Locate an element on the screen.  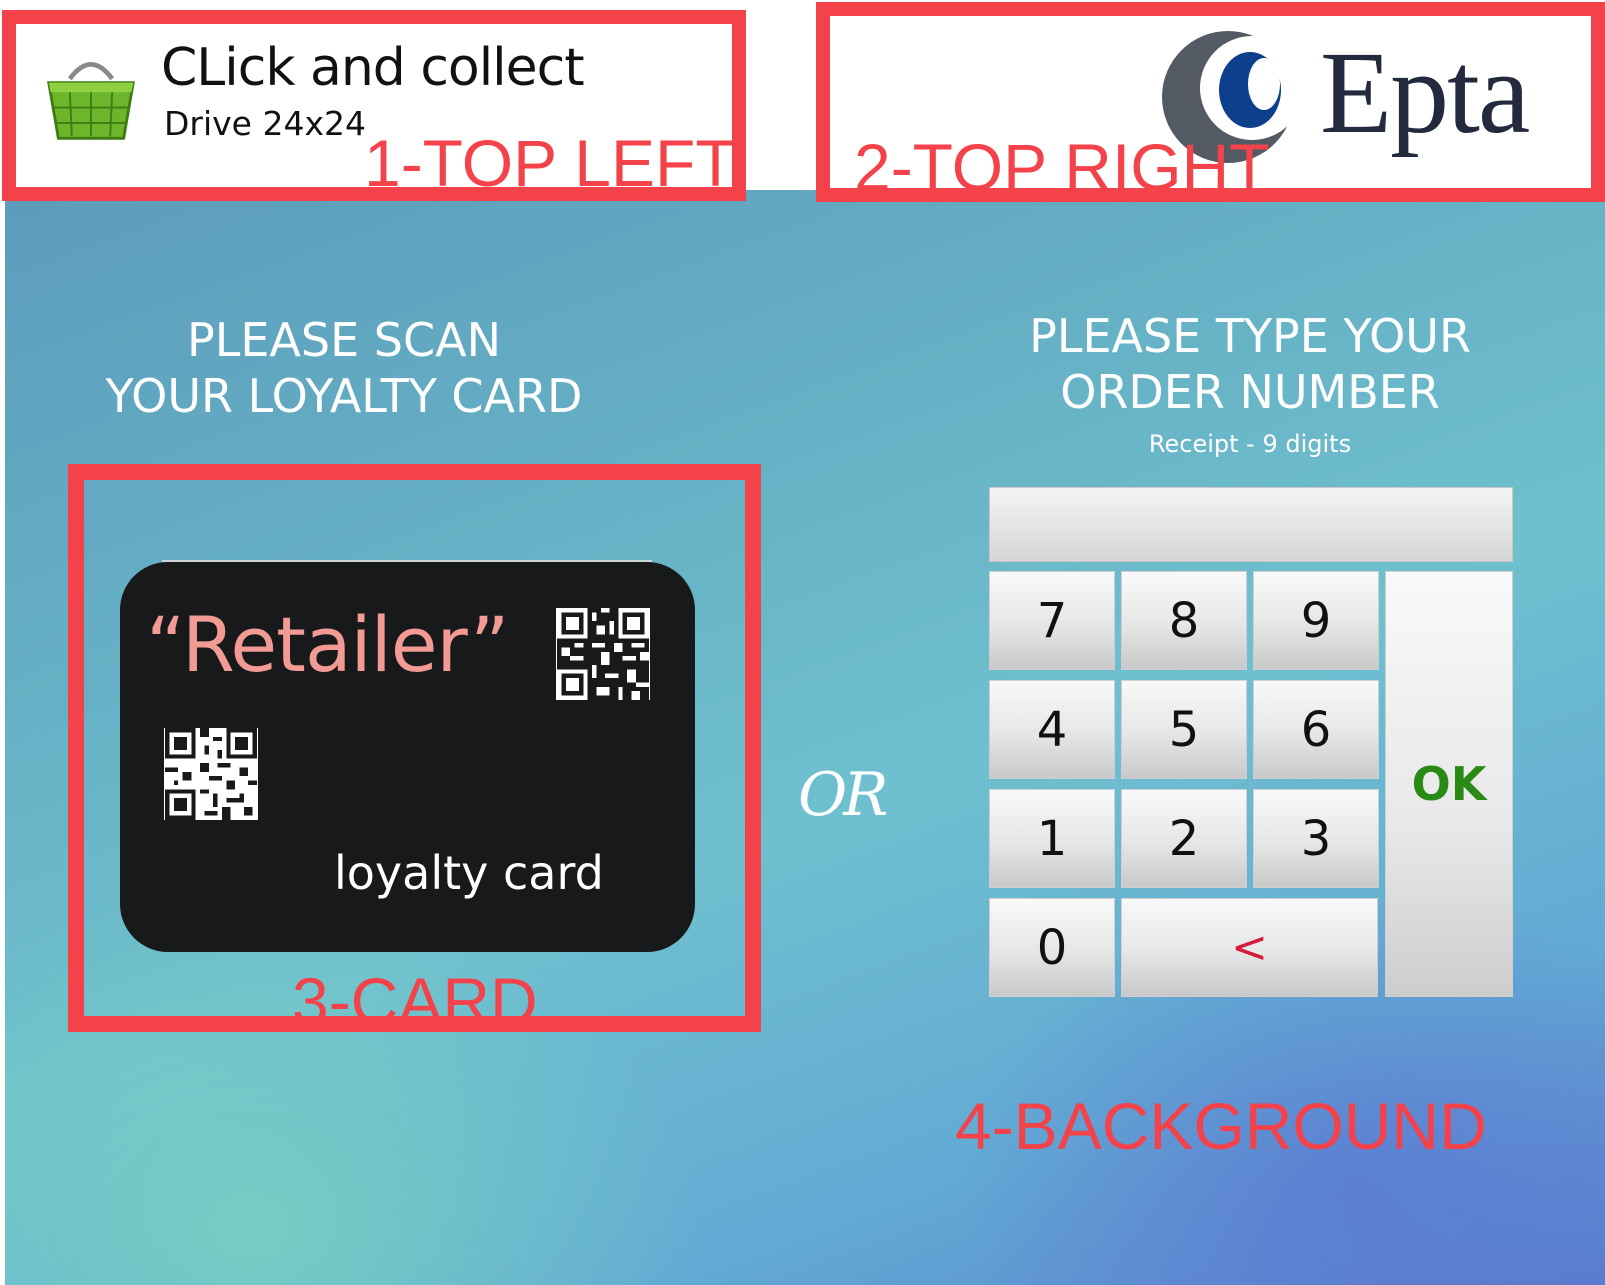
key-1-button: 1 is located at coordinates (1052, 838).